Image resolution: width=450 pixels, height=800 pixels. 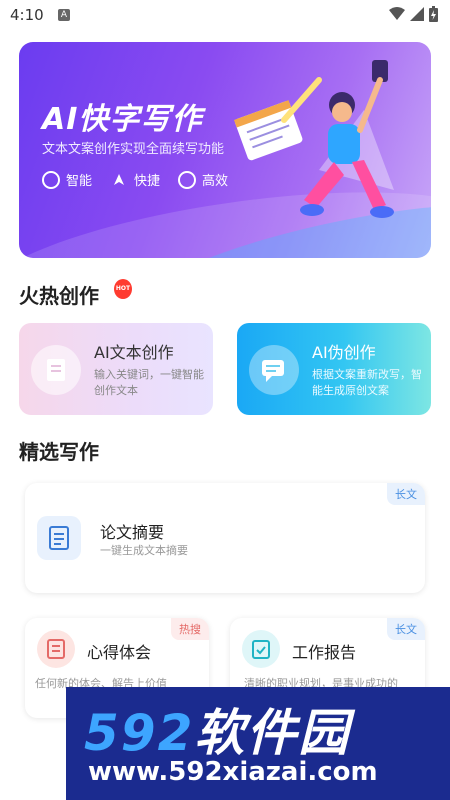 I want to click on watermark-brand: 592软件园, so click(x=217, y=729).